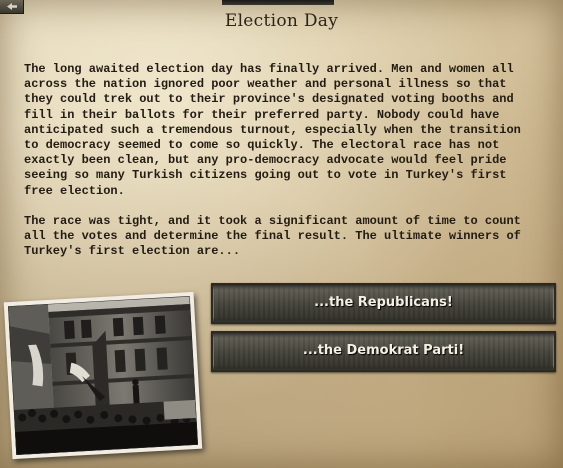 The width and height of the screenshot is (563, 468). I want to click on event-picture, so click(103, 375).